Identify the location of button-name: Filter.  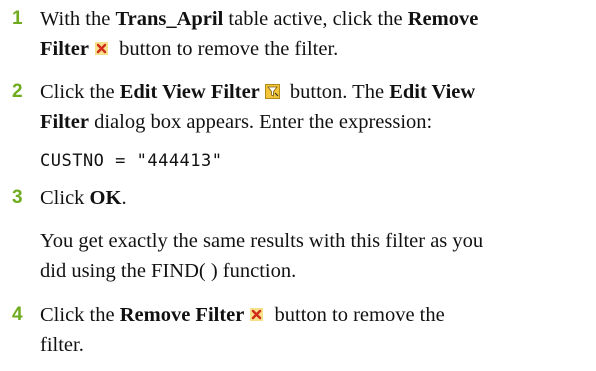
(64, 49).